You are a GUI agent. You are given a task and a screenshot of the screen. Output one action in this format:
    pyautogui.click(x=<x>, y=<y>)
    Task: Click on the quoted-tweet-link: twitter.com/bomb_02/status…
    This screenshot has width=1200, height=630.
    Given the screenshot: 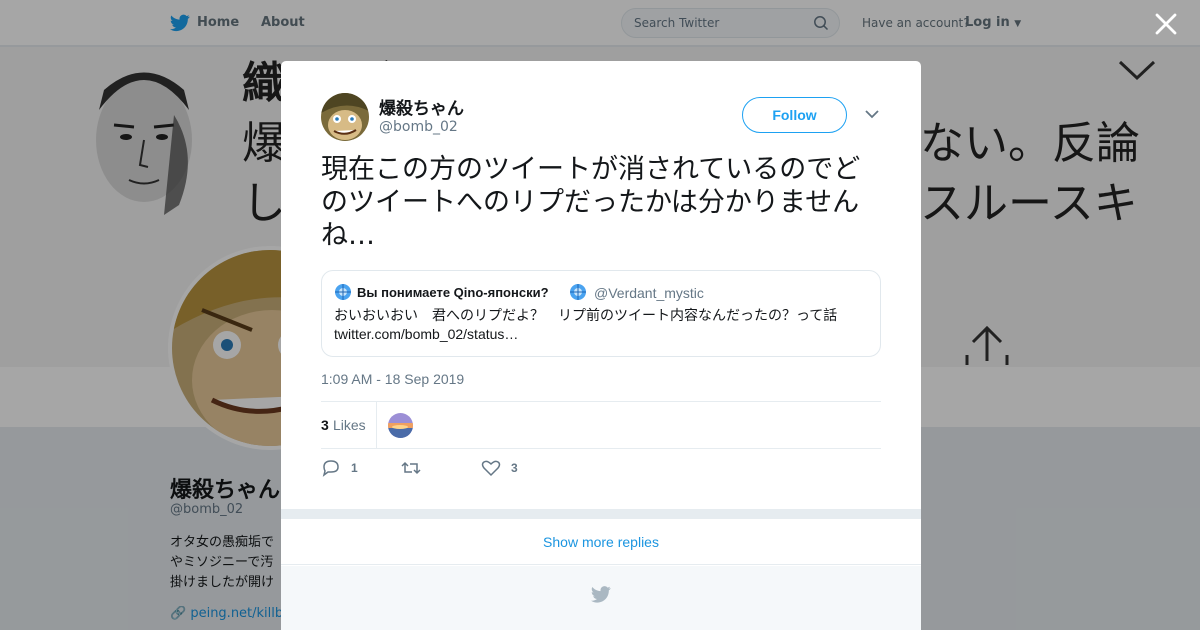 What is the action you would take?
    pyautogui.click(x=426, y=334)
    